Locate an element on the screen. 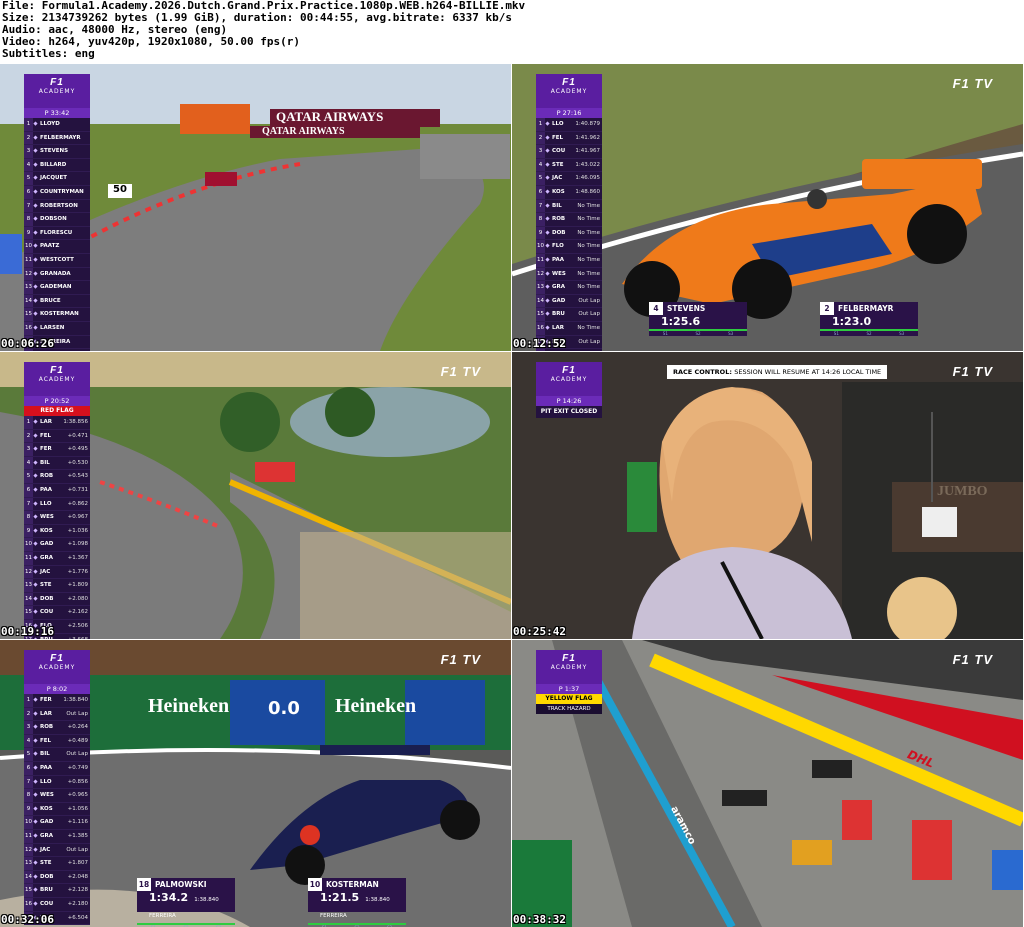  driver-name: JAC is located at coordinates (557, 178).